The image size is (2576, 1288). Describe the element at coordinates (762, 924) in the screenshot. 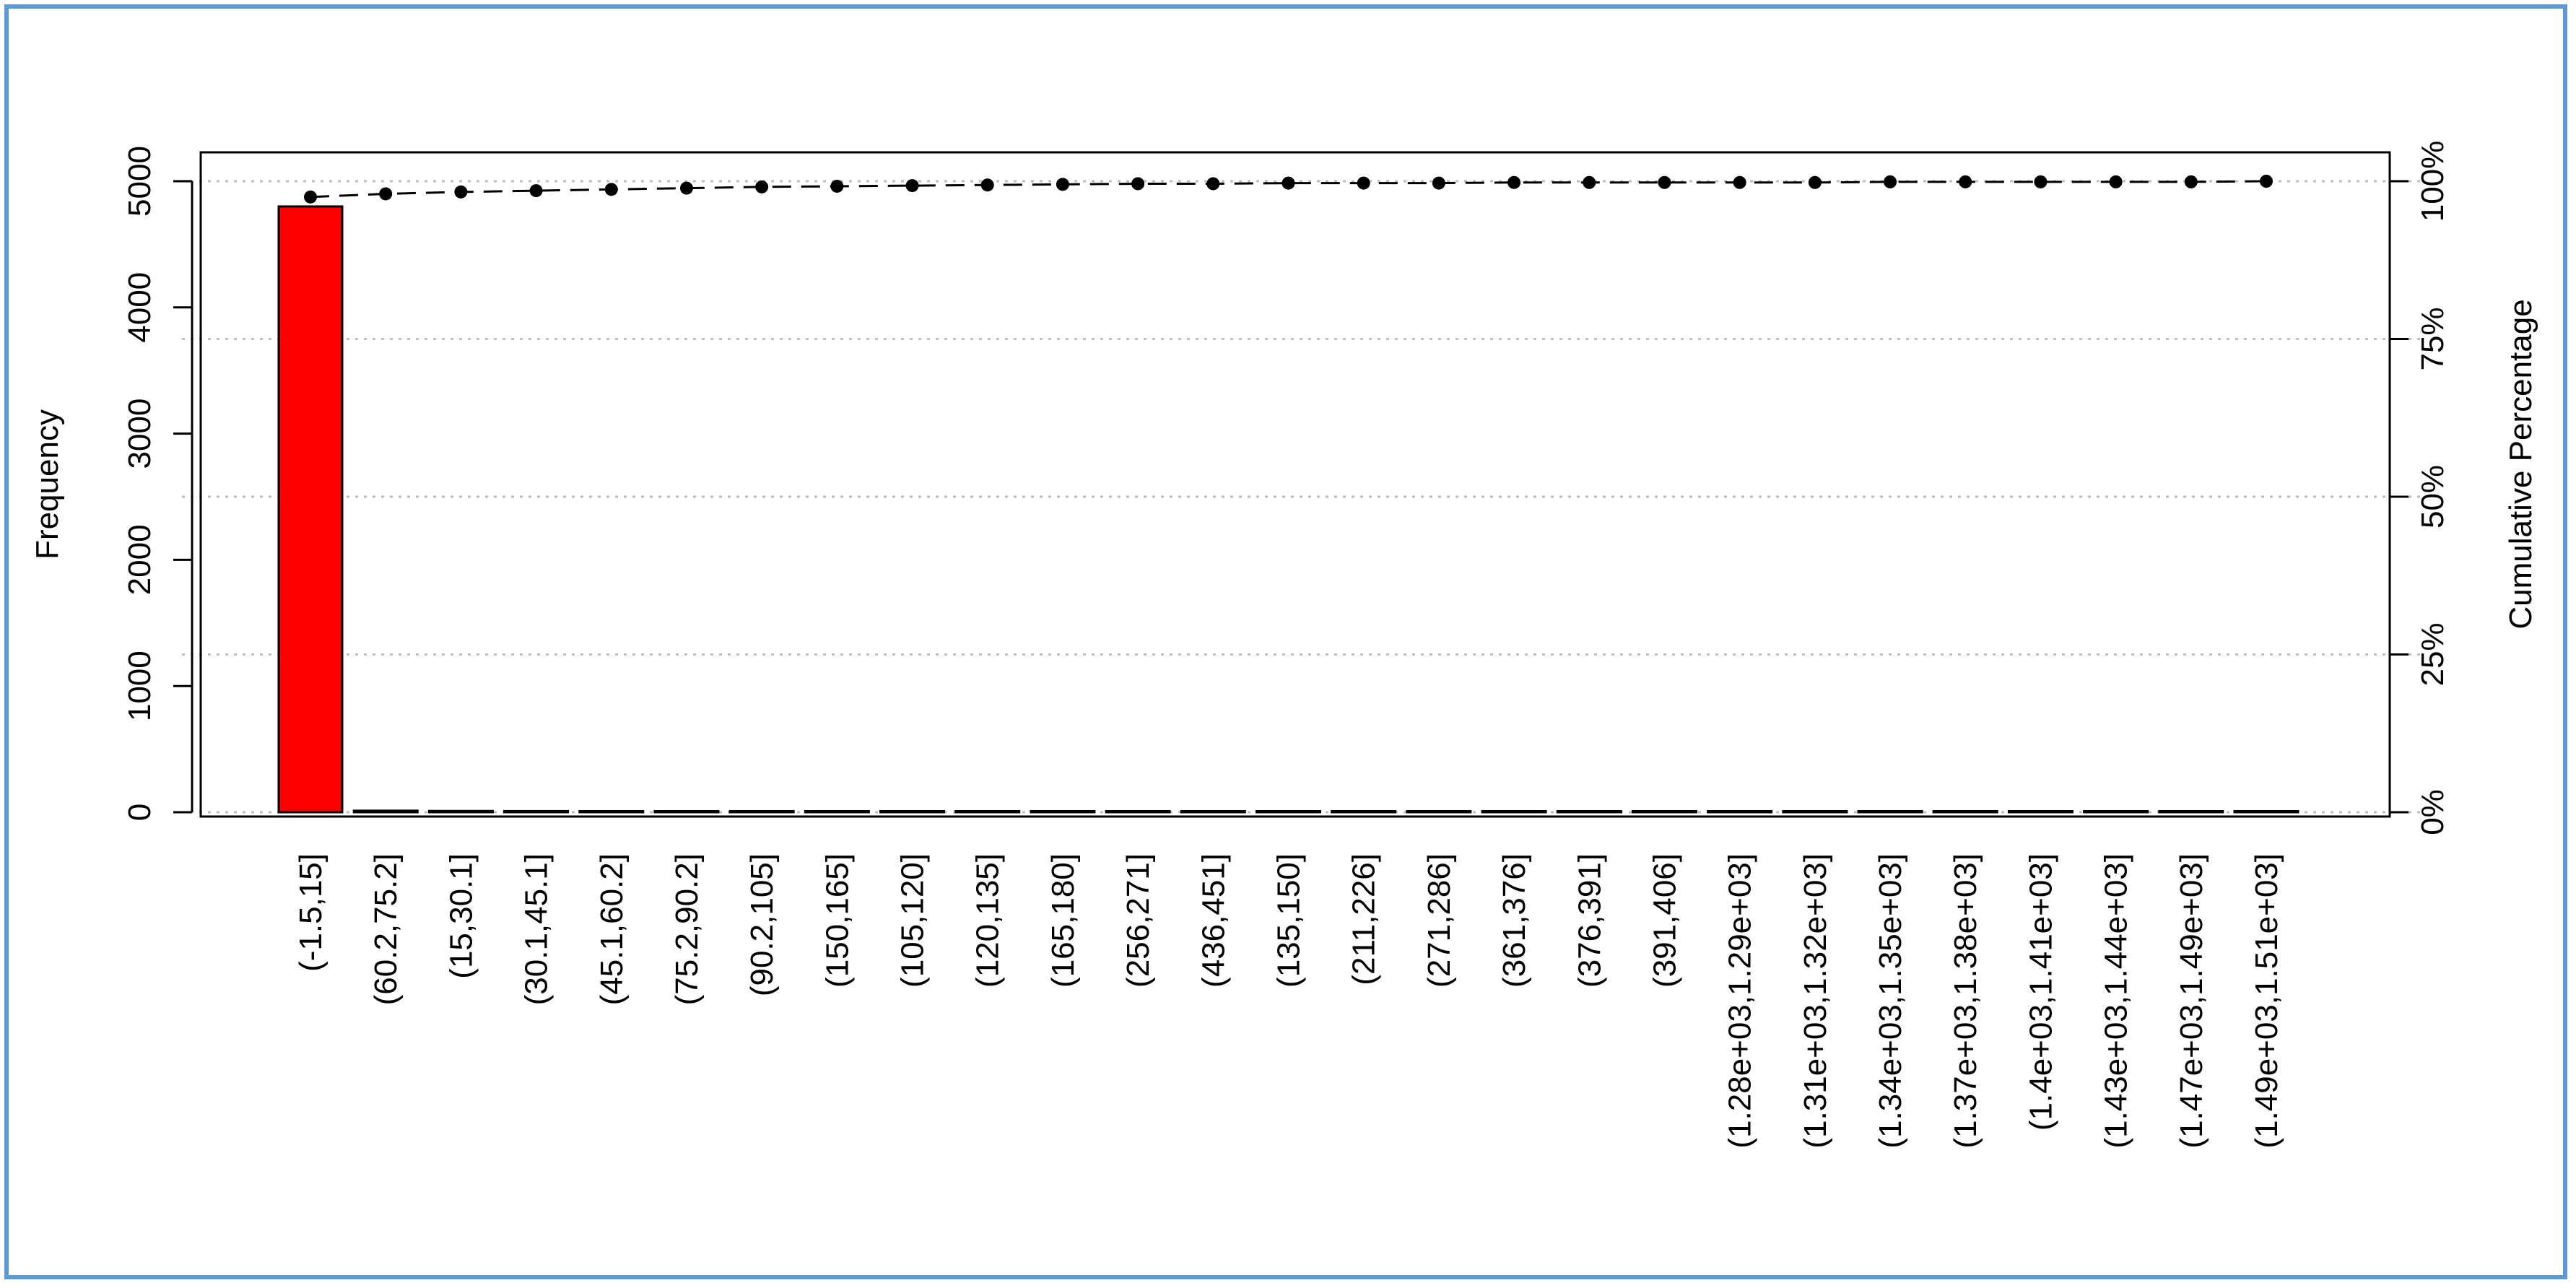

I see `x-tick-label: (90.2,105]` at that location.